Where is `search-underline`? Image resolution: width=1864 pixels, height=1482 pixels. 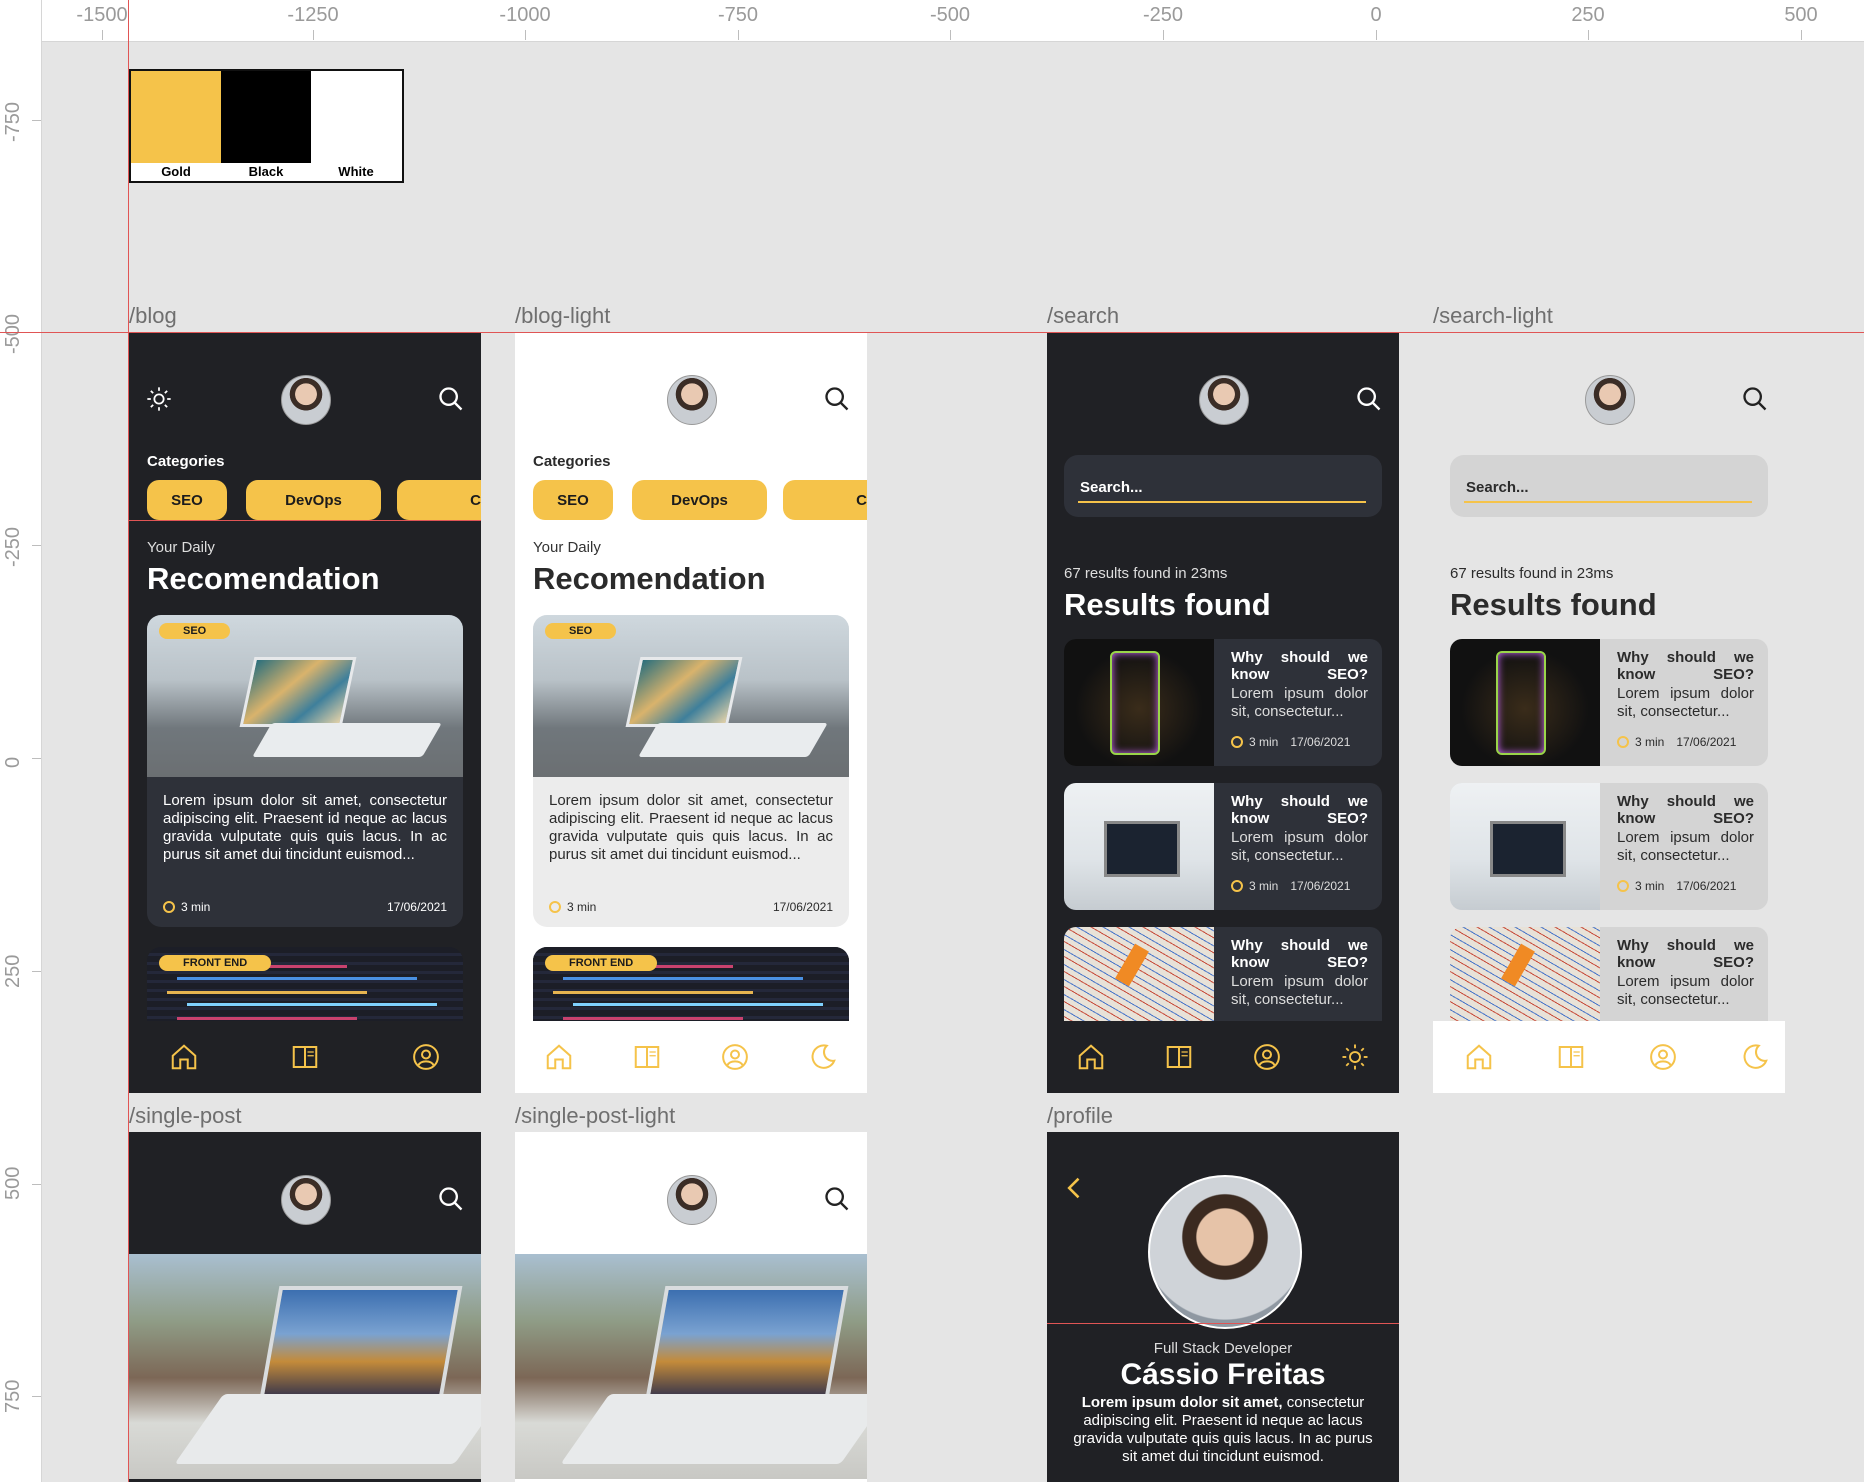 search-underline is located at coordinates (1222, 502).